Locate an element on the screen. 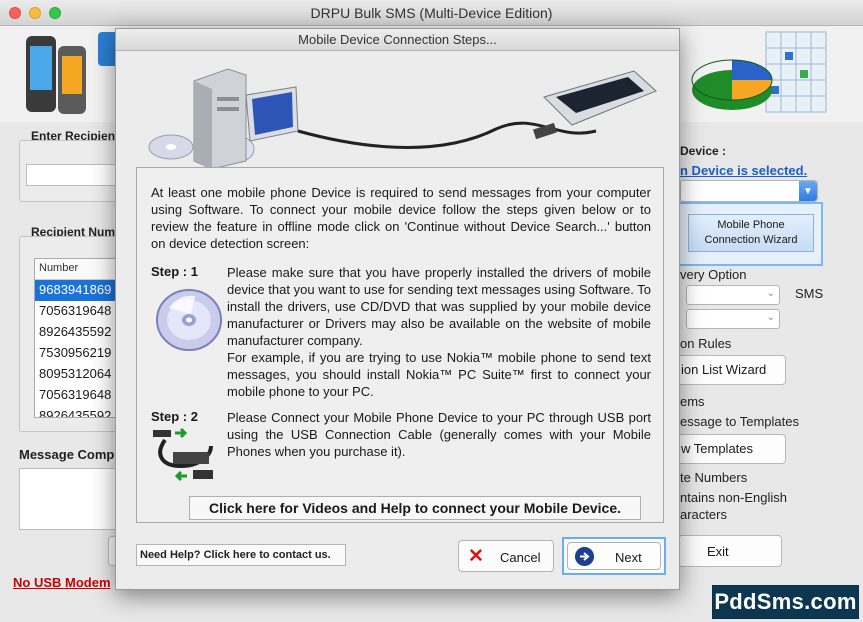 The width and height of the screenshot is (863, 622). mobile-phone-connection-wizard-button: Mobile Phone Connection Wizard is located at coordinates (751, 233).